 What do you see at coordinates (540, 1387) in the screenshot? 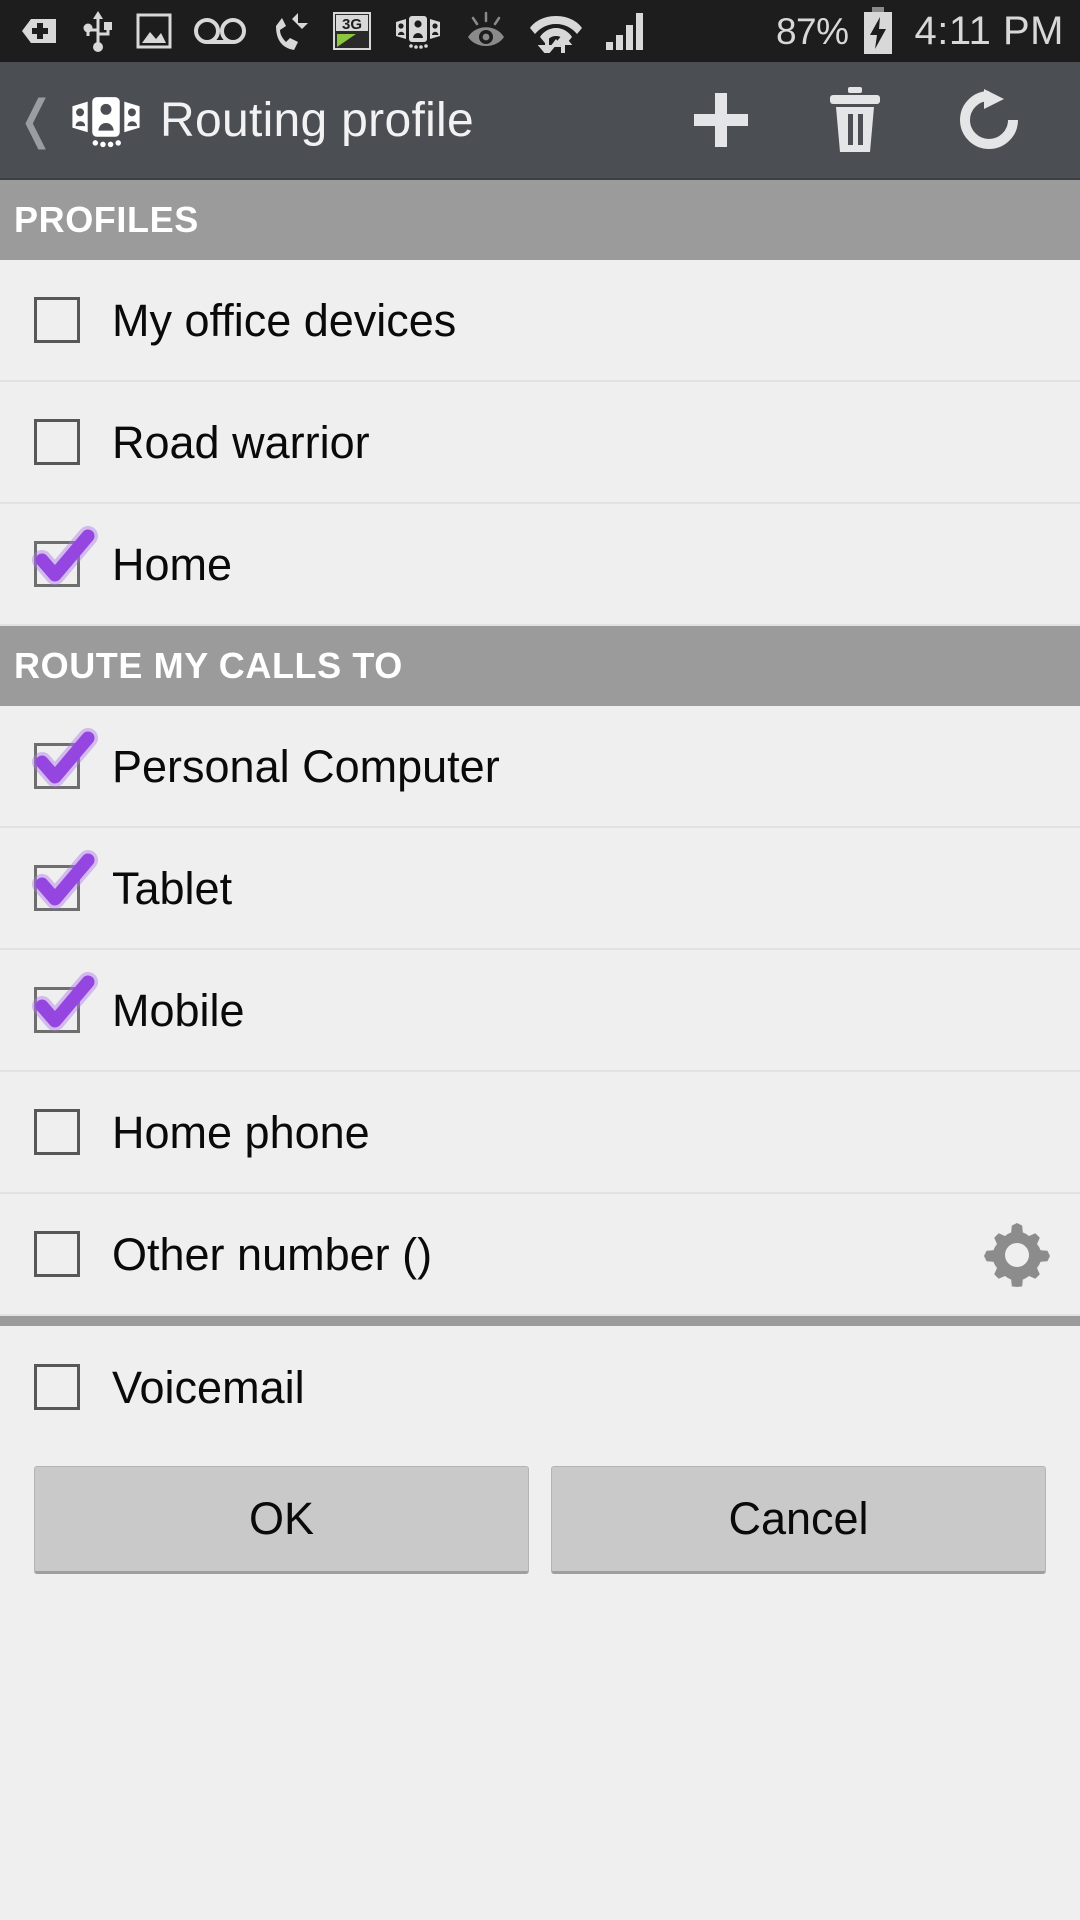
I see `list-item: Voicemail` at bounding box center [540, 1387].